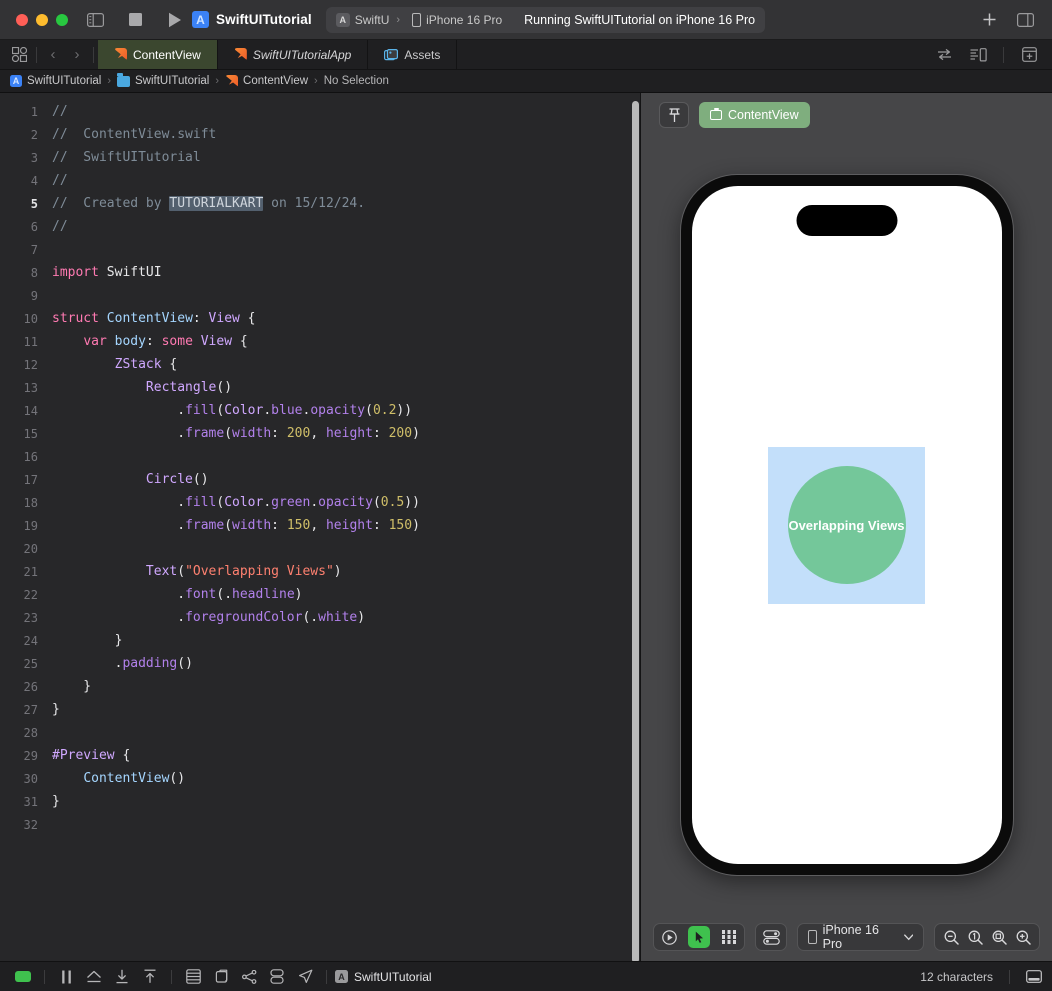 Image resolution: width=1052 pixels, height=991 pixels. I want to click on zoom-to-fit-button, so click(999, 937).